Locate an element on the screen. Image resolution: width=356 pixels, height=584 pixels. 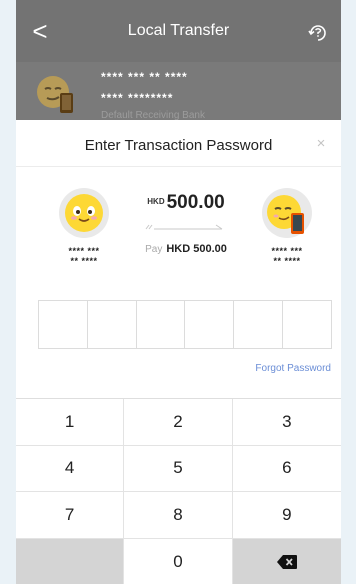
key-3: 3 is located at coordinates (286, 422).